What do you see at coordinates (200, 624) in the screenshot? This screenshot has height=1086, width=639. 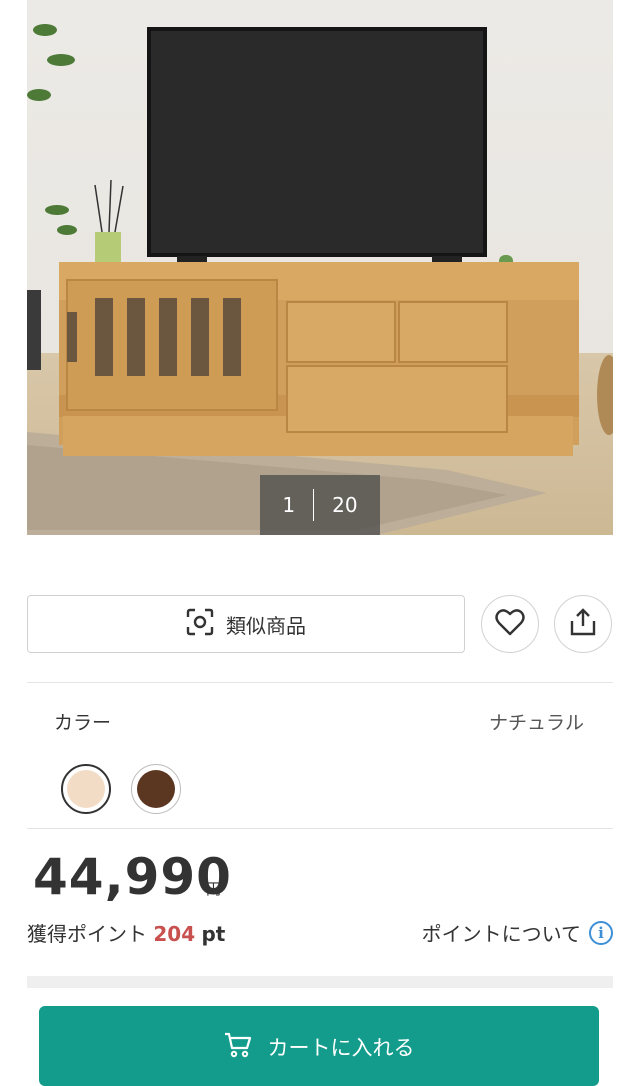 I see `scan-icon` at bounding box center [200, 624].